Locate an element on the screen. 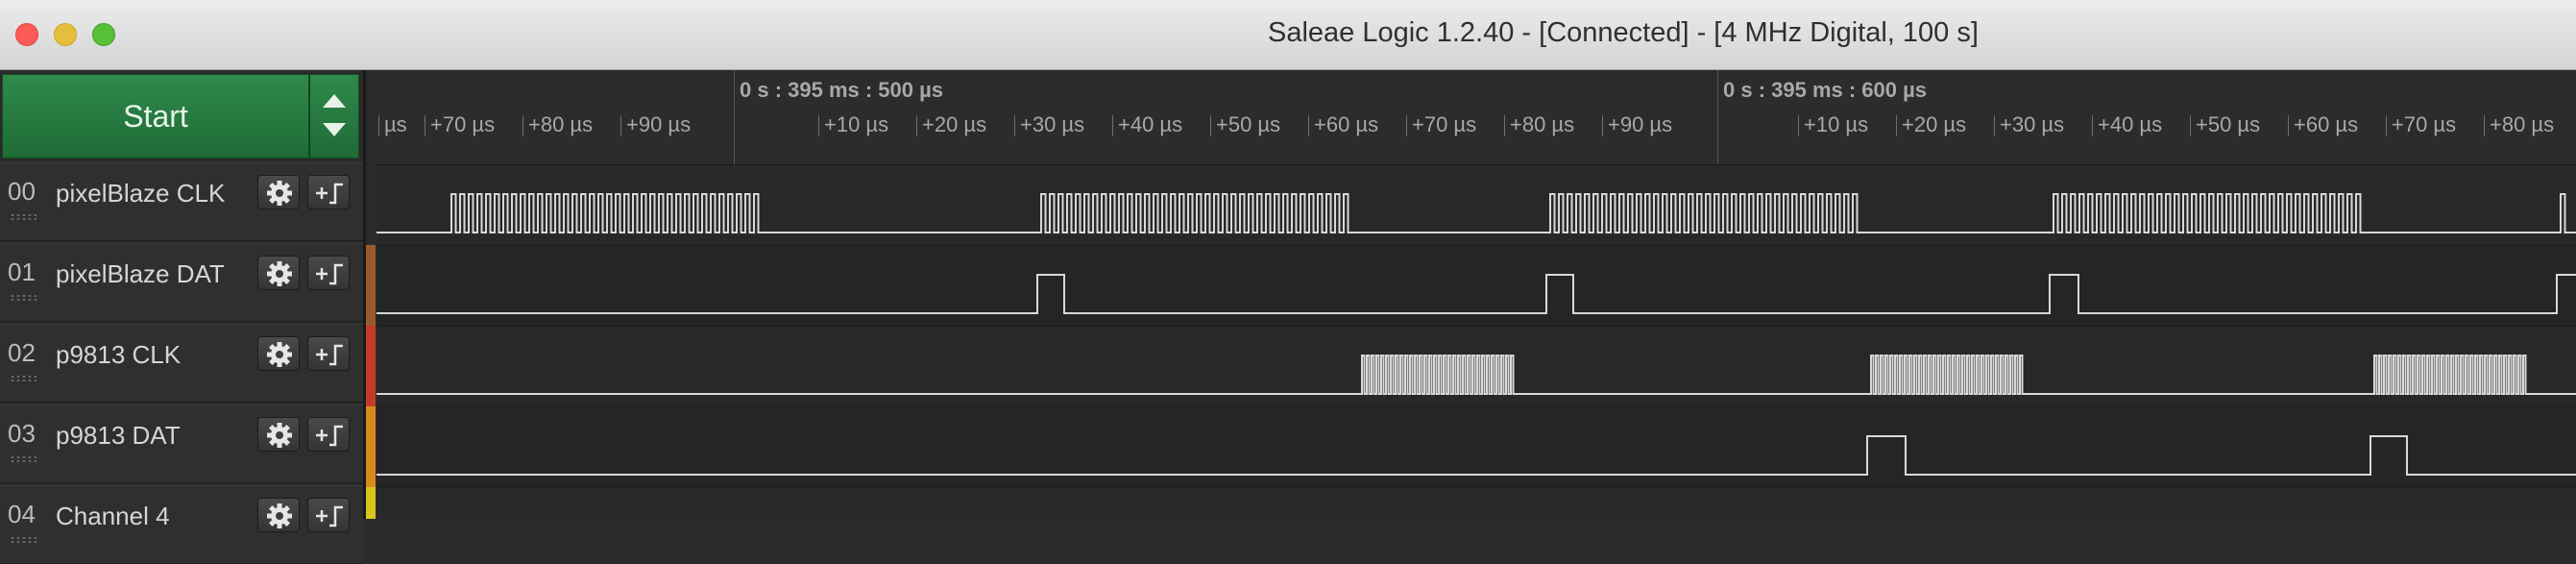  start-options-button is located at coordinates (334, 116).